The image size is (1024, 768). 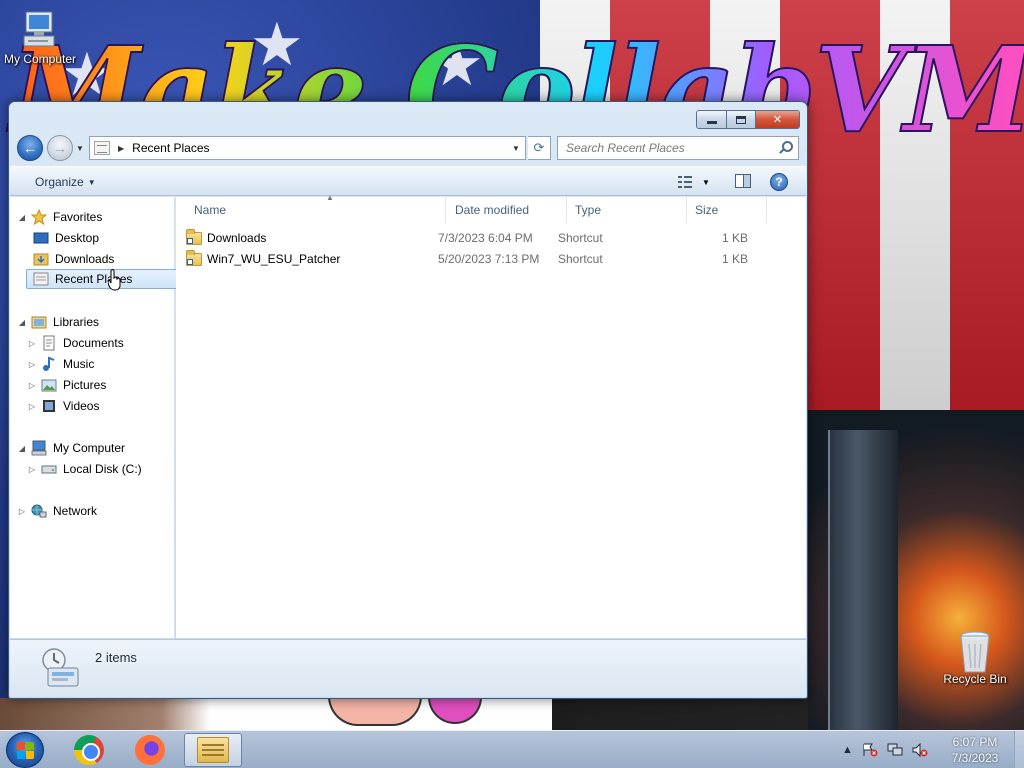 What do you see at coordinates (40, 38) in the screenshot?
I see `desktop-icon-my-computer: My Computer` at bounding box center [40, 38].